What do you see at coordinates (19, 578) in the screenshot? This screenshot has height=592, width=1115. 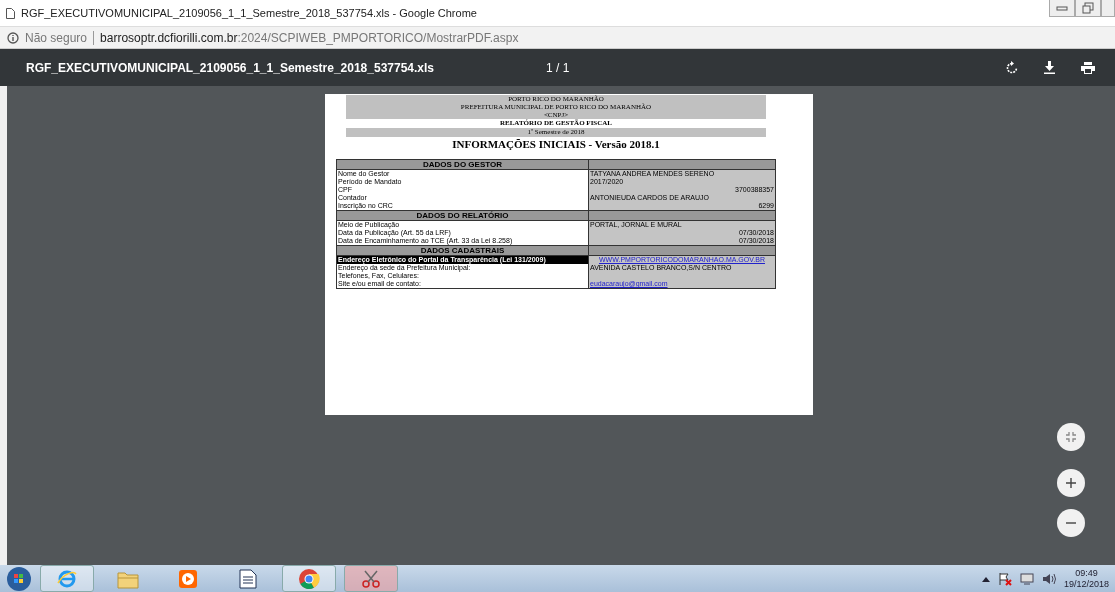 I see `start-button` at bounding box center [19, 578].